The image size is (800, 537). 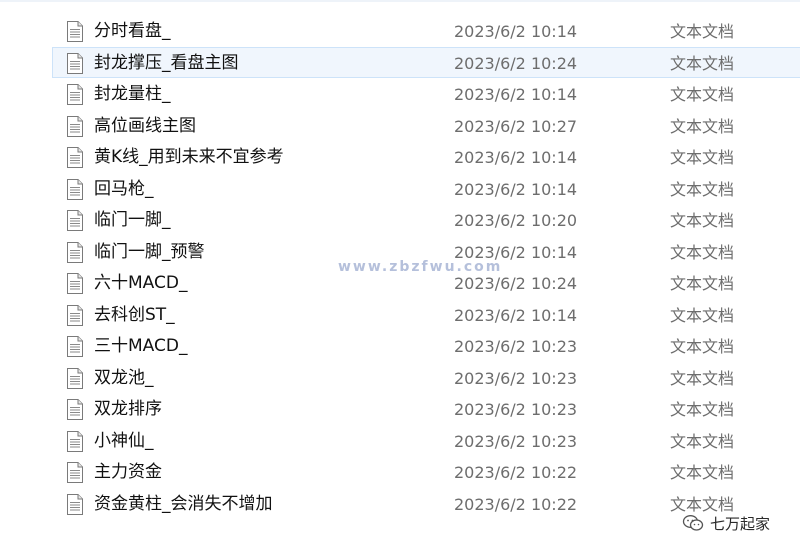 I want to click on file-name: 高位画线主图, so click(x=145, y=125).